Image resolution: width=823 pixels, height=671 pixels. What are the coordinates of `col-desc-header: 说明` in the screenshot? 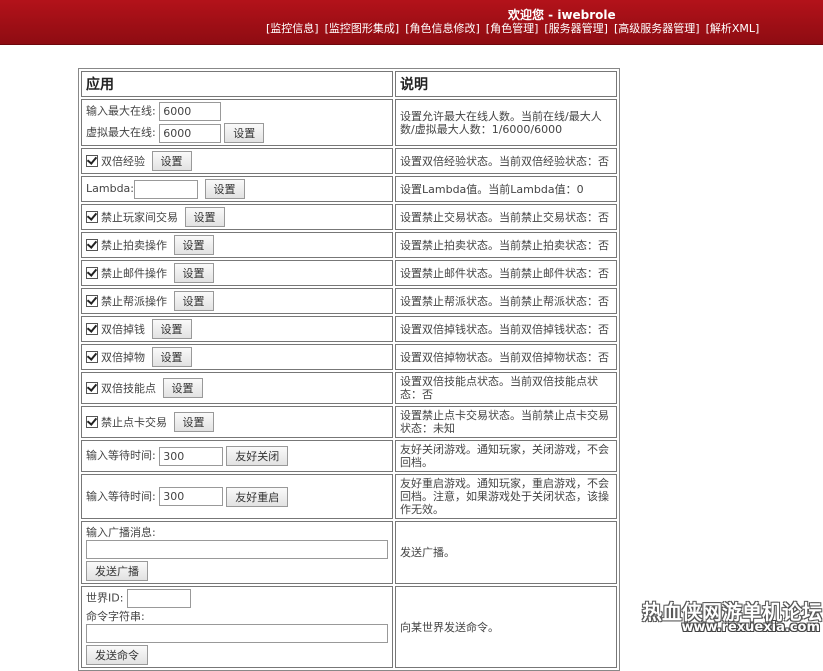 It's located at (506, 84).